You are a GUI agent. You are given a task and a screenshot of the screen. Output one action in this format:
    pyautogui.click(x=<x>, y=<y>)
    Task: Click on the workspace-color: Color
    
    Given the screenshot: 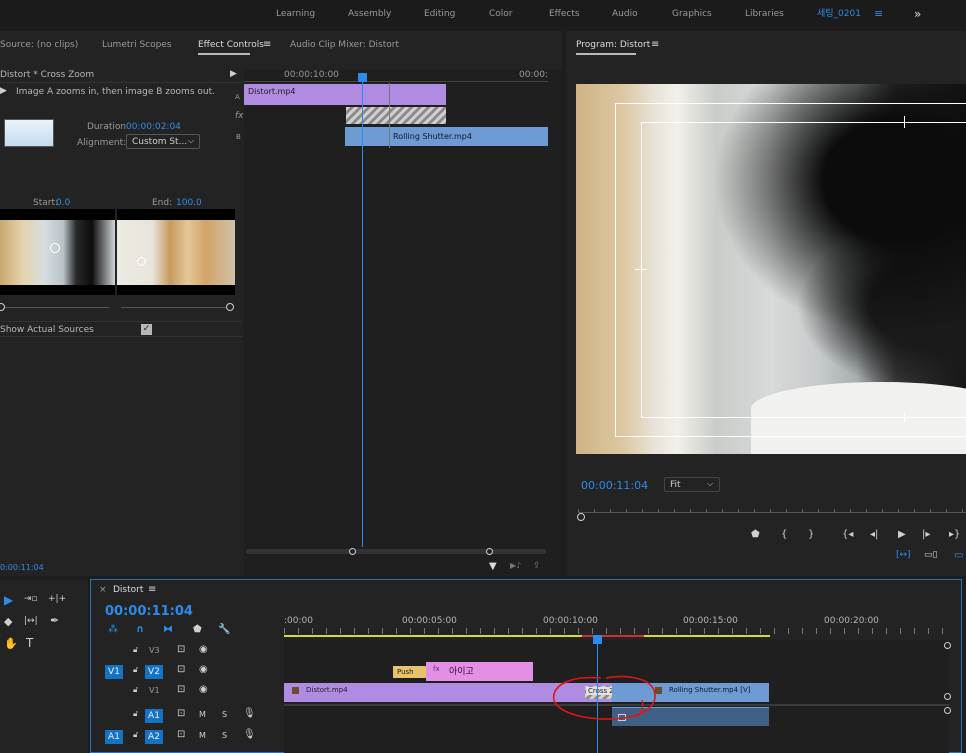 What is the action you would take?
    pyautogui.click(x=501, y=14)
    